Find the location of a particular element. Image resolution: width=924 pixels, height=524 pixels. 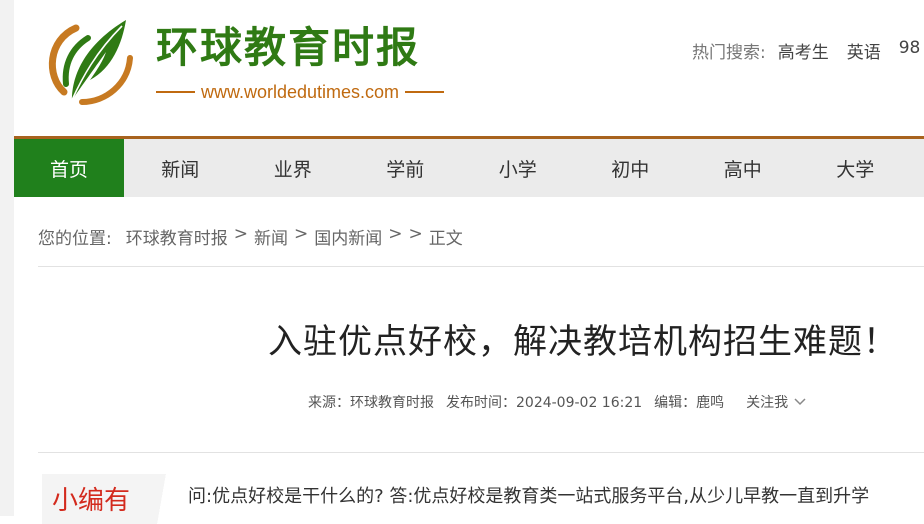

site-url: www.worldedutimes.com is located at coordinates (300, 92).